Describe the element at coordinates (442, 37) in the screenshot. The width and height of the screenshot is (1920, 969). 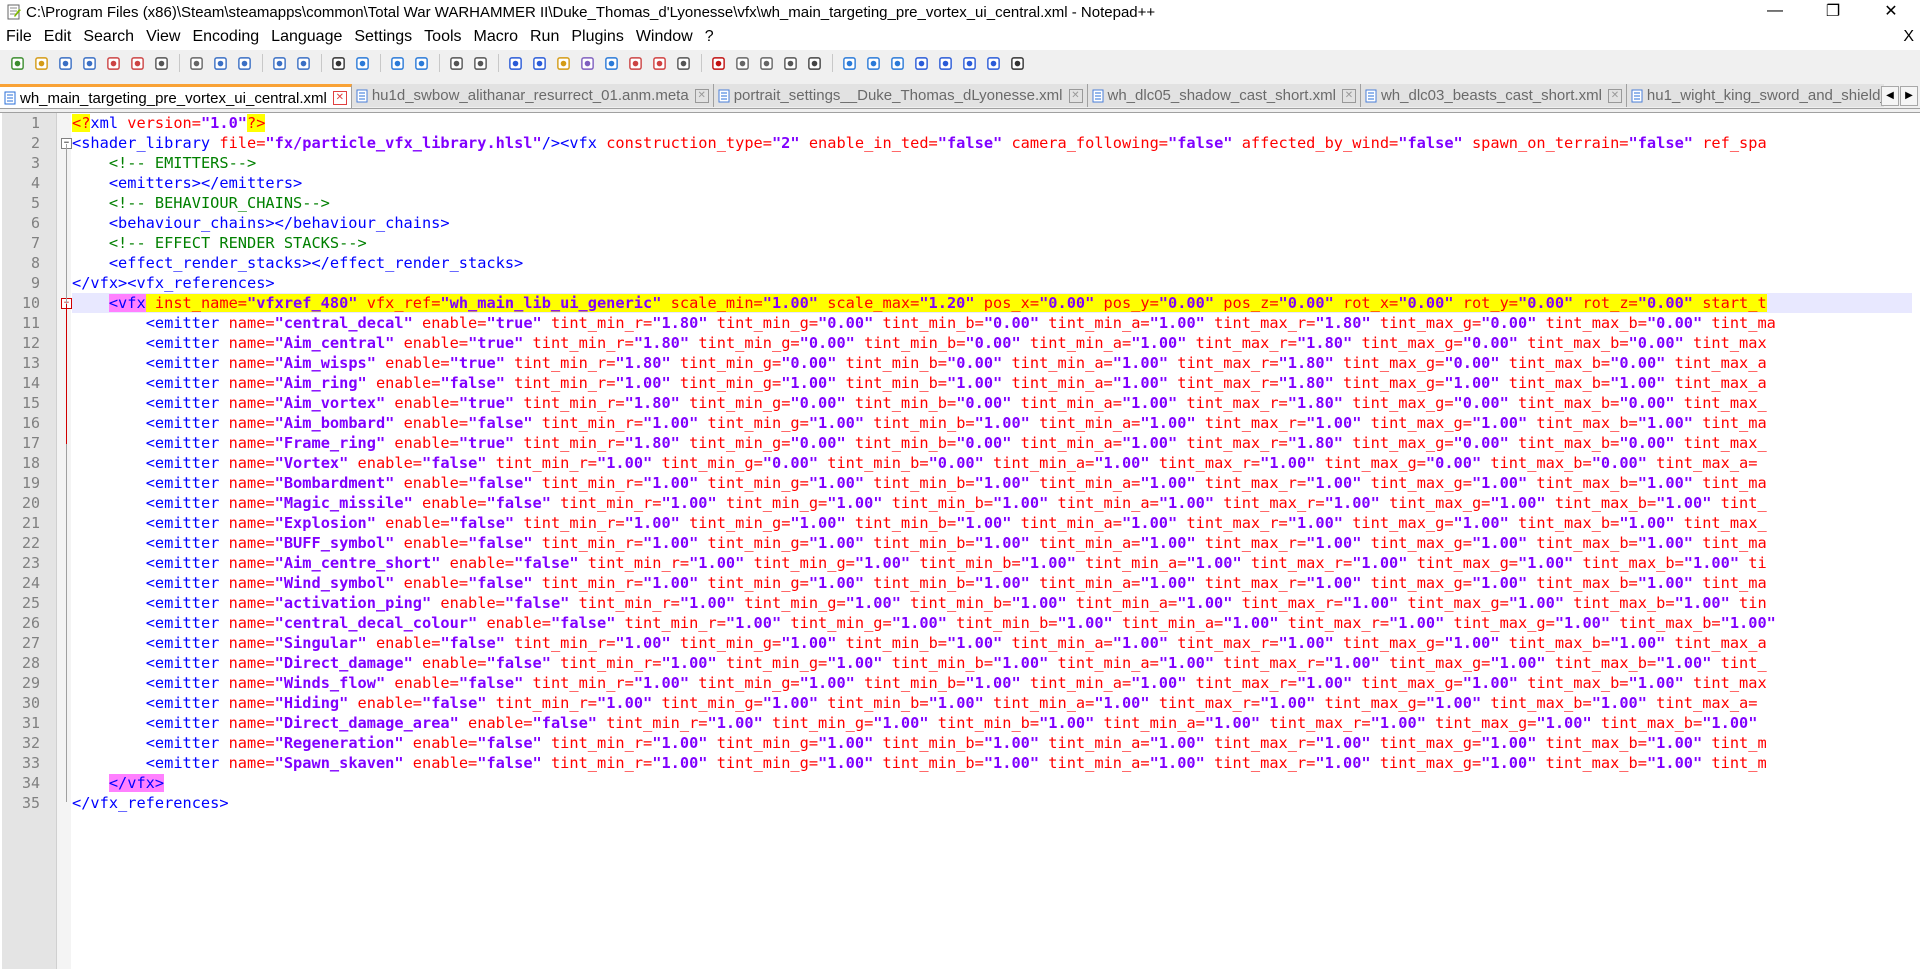
I see `menu-tools: Tools` at that location.